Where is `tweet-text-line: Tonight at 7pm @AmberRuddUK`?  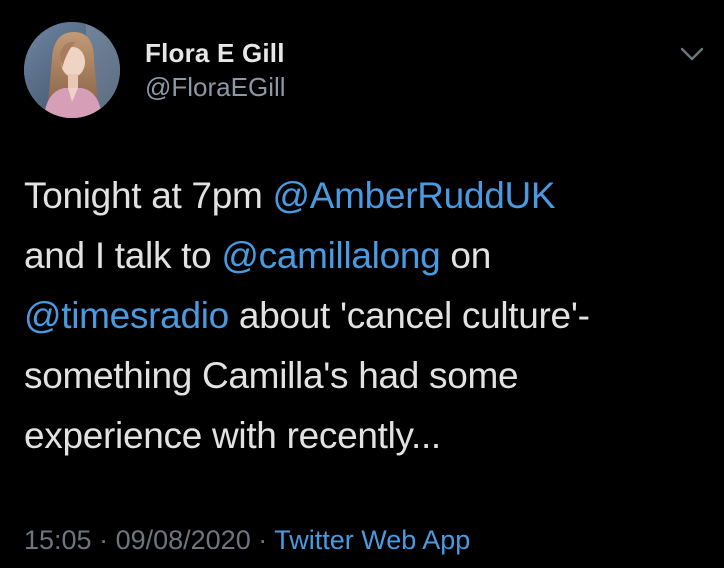
tweet-text-line: Tonight at 7pm @AmberRuddUK is located at coordinates (369, 196).